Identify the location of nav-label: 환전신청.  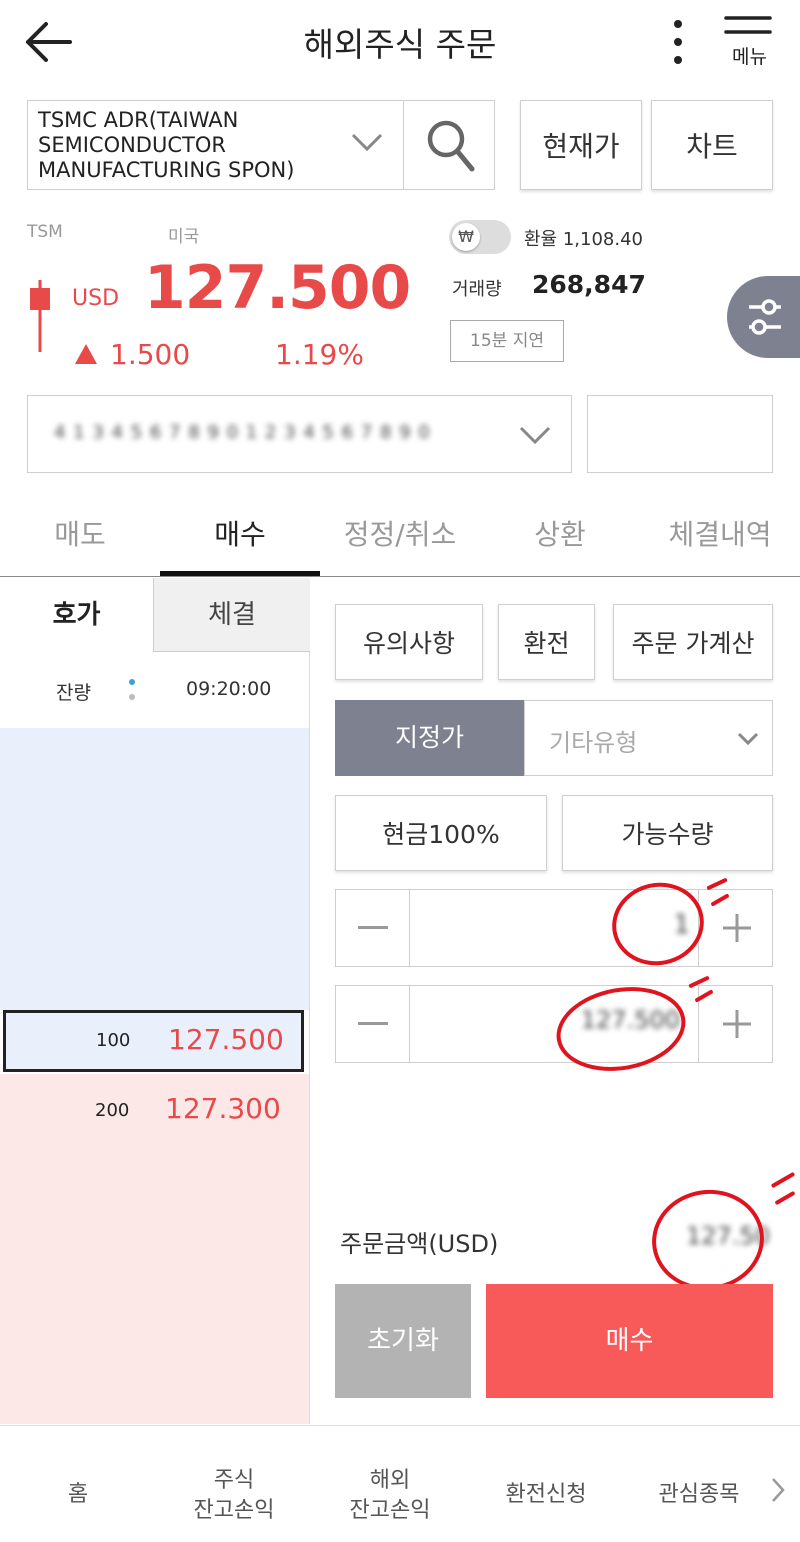
(546, 1494).